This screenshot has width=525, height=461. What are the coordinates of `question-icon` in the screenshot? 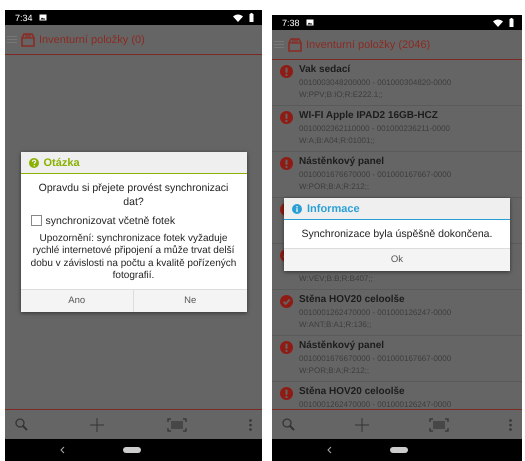 It's located at (33, 163).